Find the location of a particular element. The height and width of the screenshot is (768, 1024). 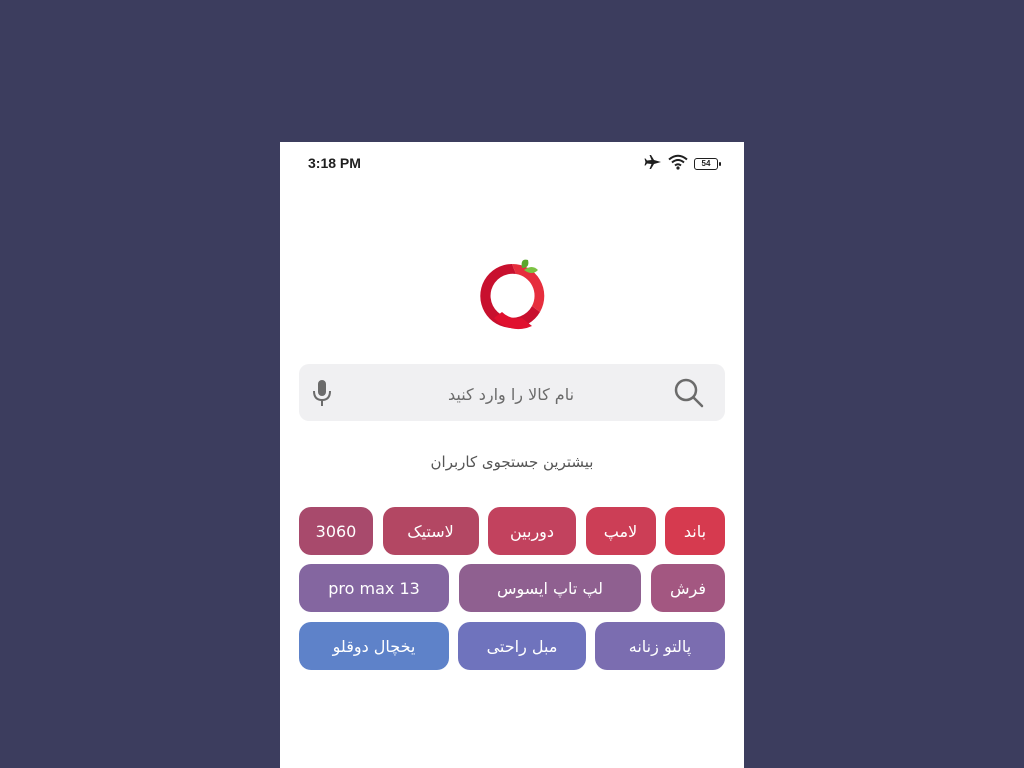

wifi-icon is located at coordinates (678, 164).